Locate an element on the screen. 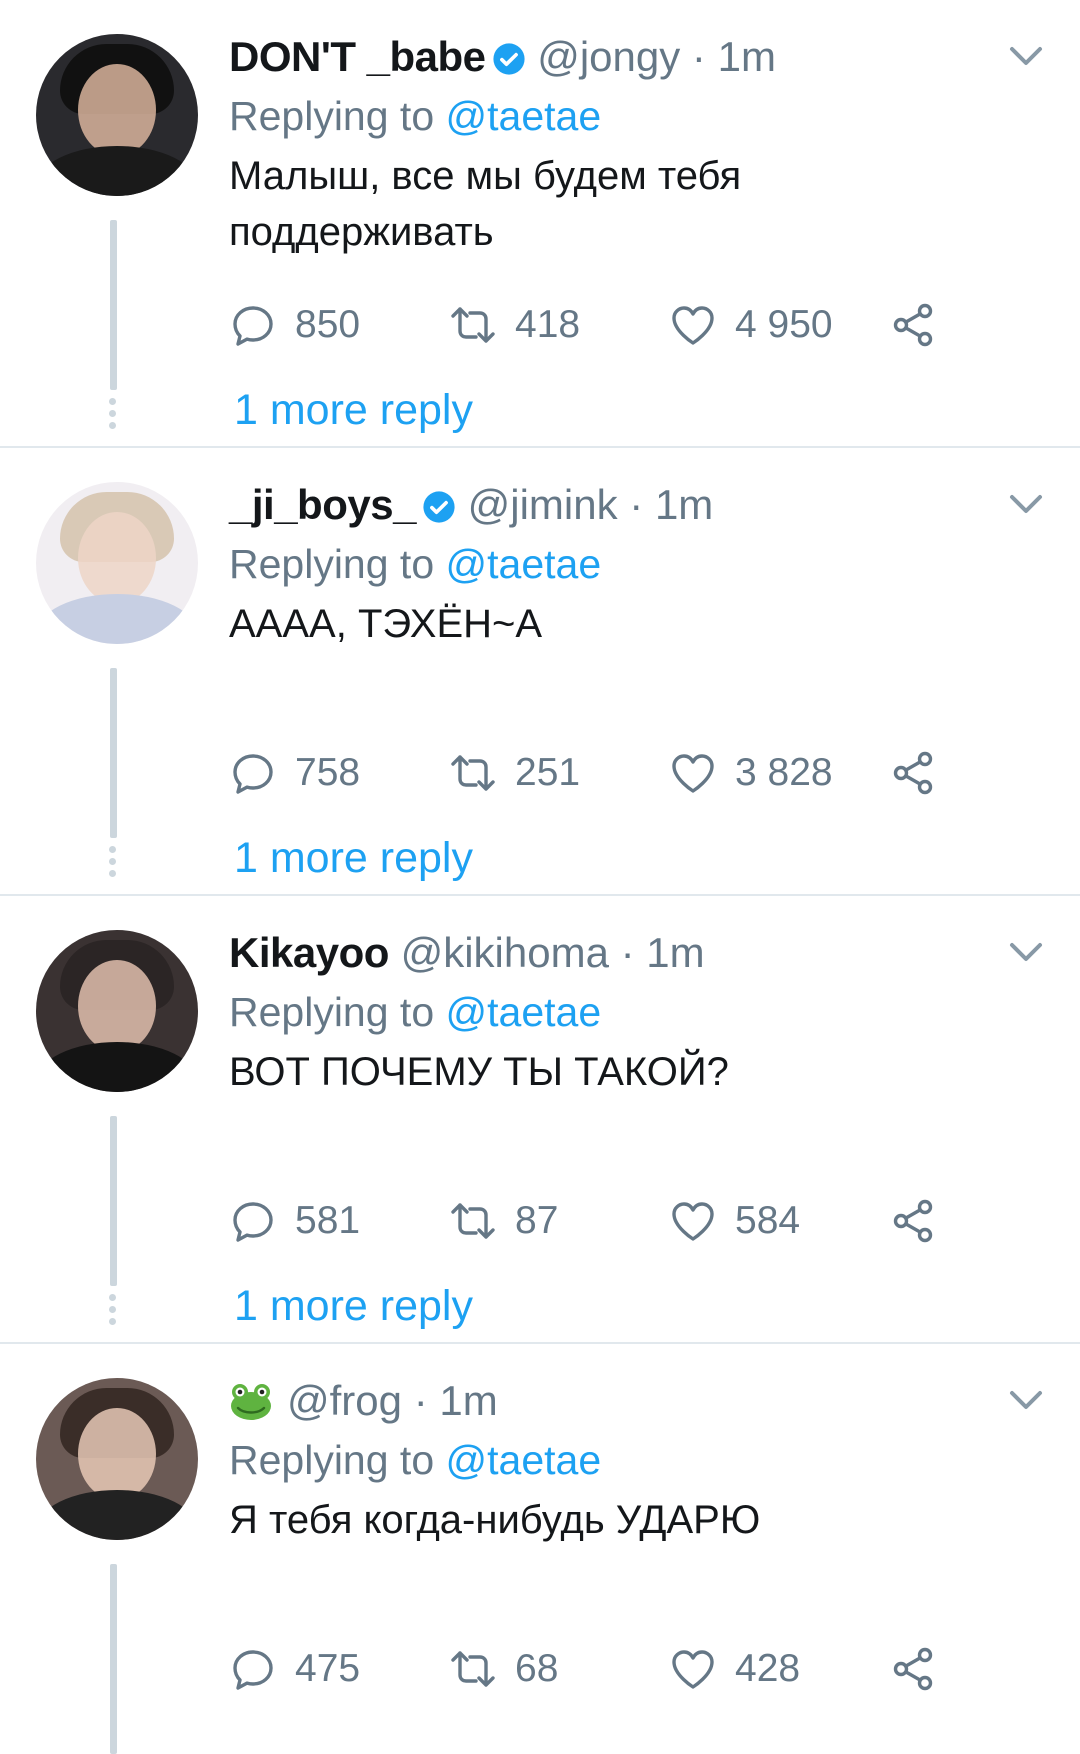 This screenshot has height=1754, width=1080. like-count: 428 is located at coordinates (768, 1668).